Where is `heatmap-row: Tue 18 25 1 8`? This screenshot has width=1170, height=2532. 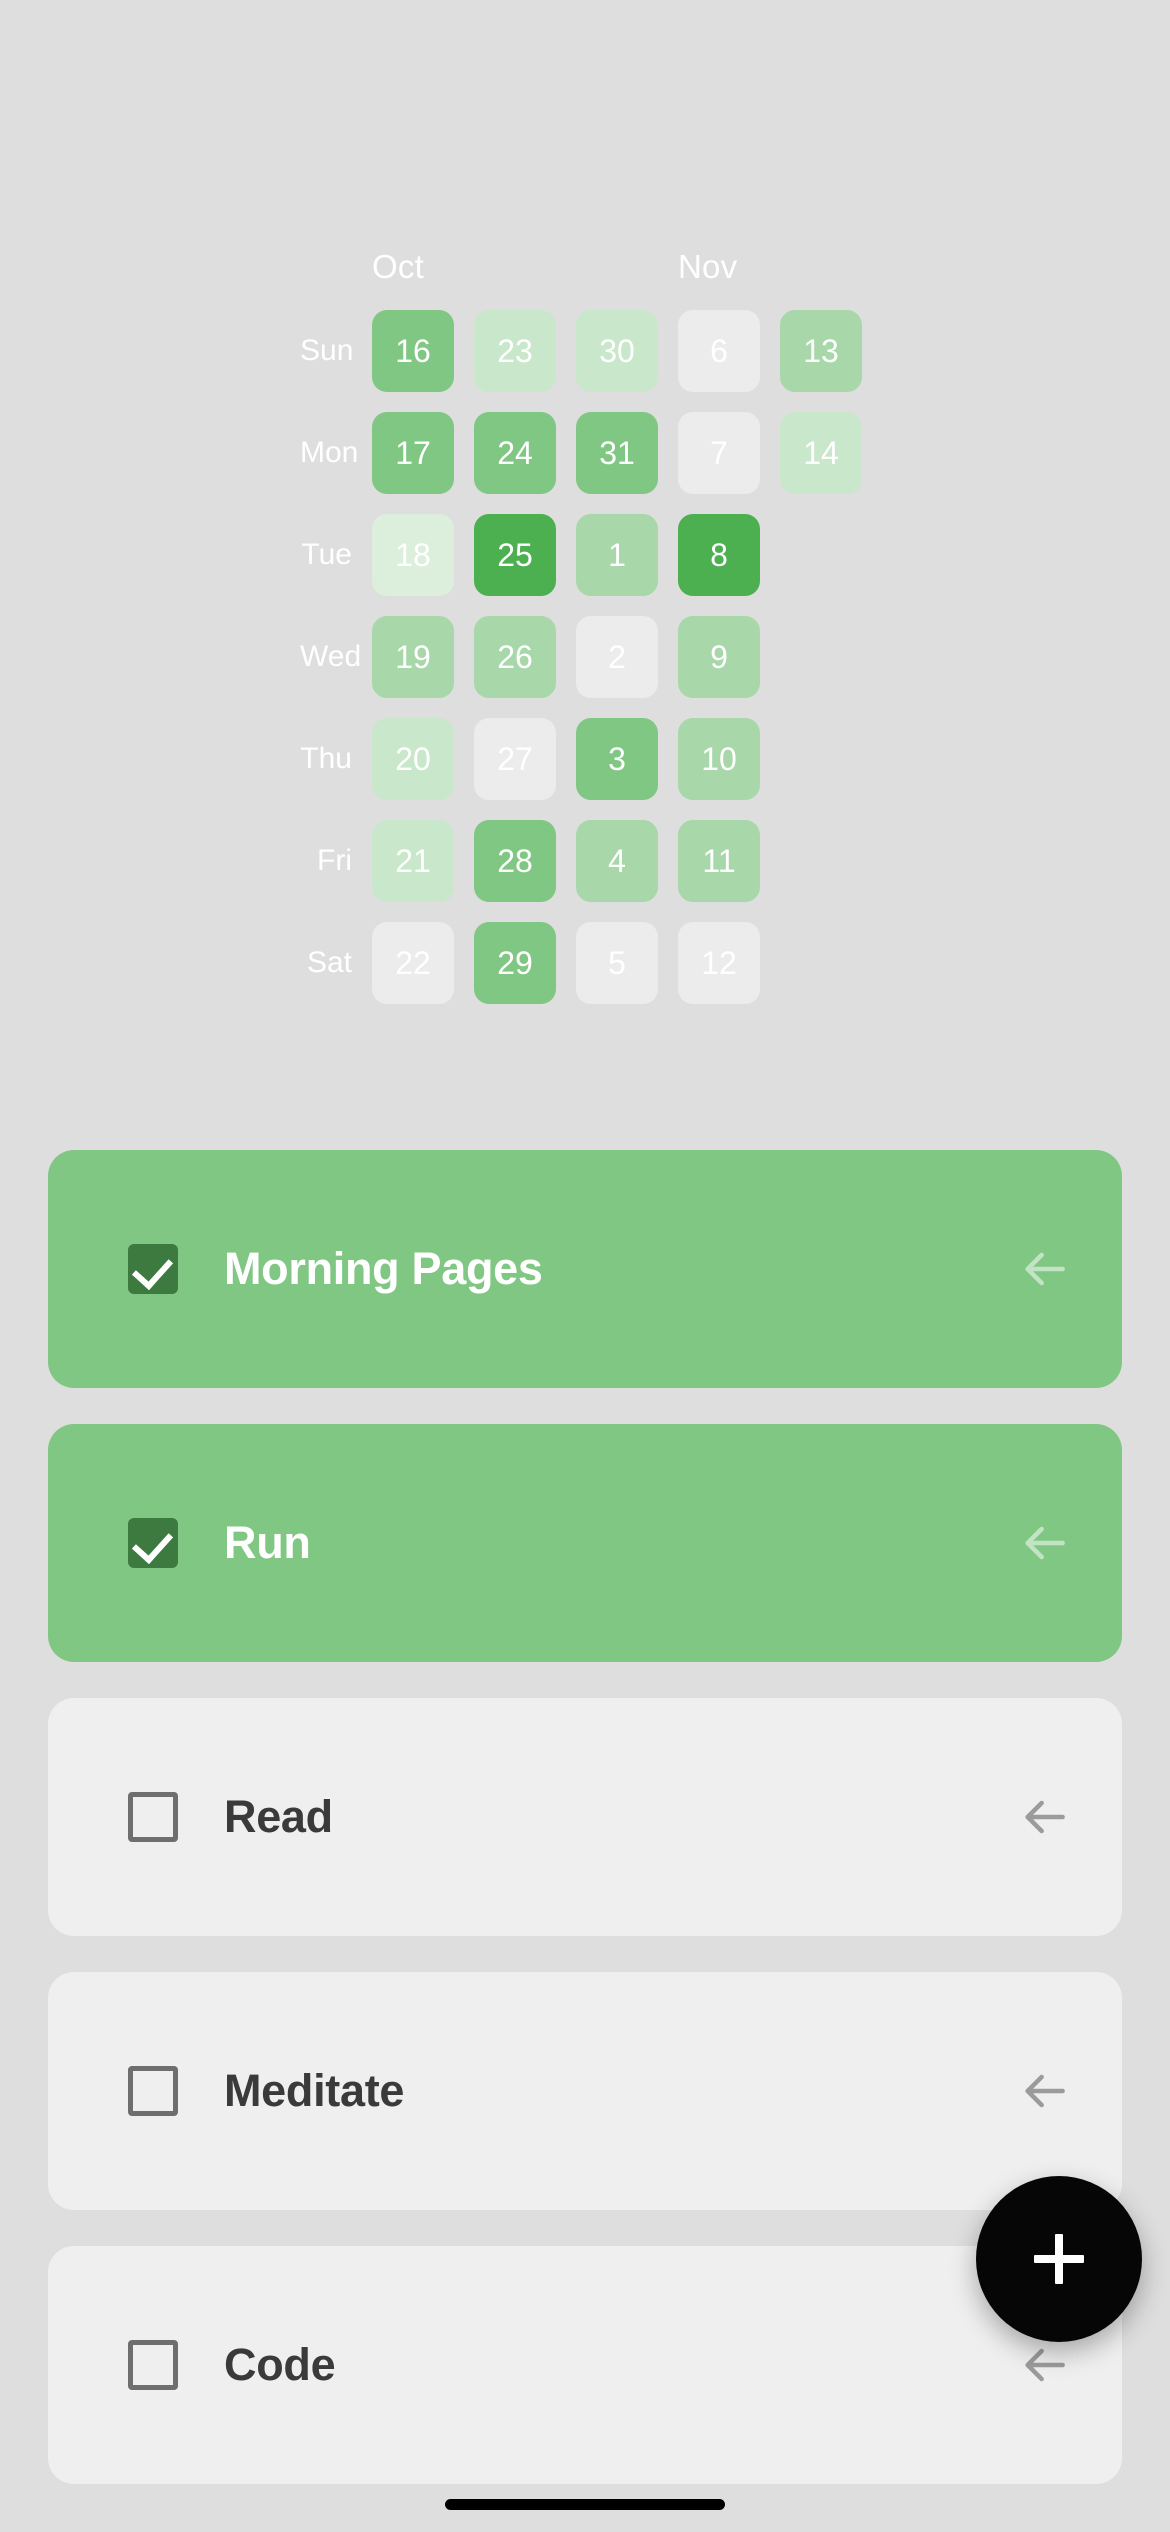 heatmap-row: Tue 18 25 1 8 is located at coordinates (591, 555).